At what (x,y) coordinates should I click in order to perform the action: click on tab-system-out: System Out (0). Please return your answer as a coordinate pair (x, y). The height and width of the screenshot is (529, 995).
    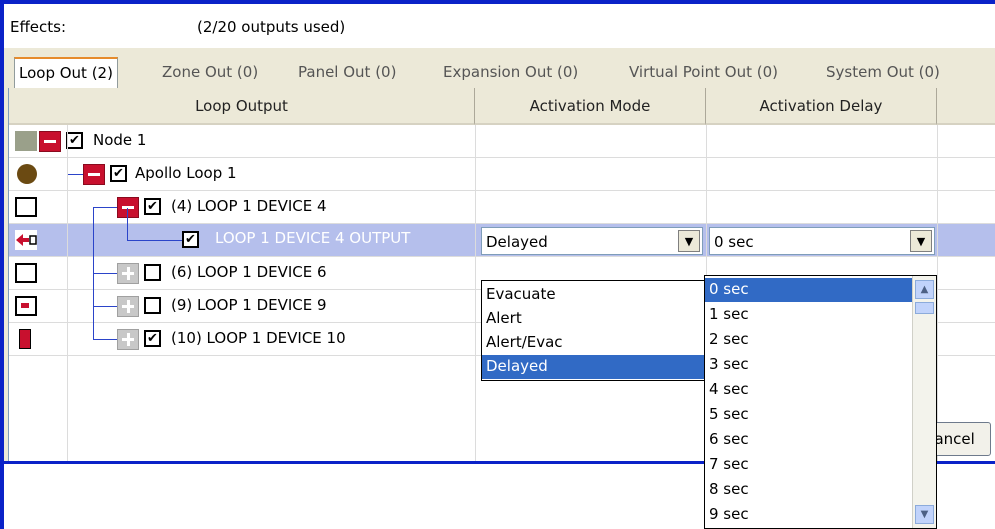
    Looking at the image, I should click on (883, 73).